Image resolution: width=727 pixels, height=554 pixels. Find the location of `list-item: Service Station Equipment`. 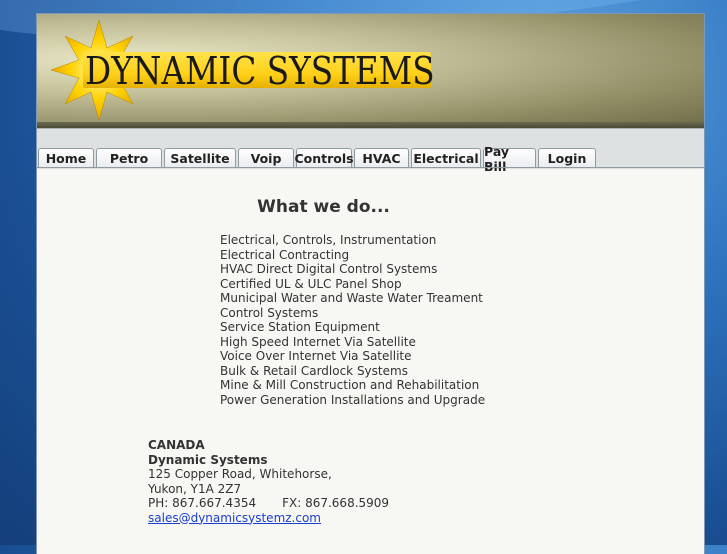

list-item: Service Station Equipment is located at coordinates (300, 327).